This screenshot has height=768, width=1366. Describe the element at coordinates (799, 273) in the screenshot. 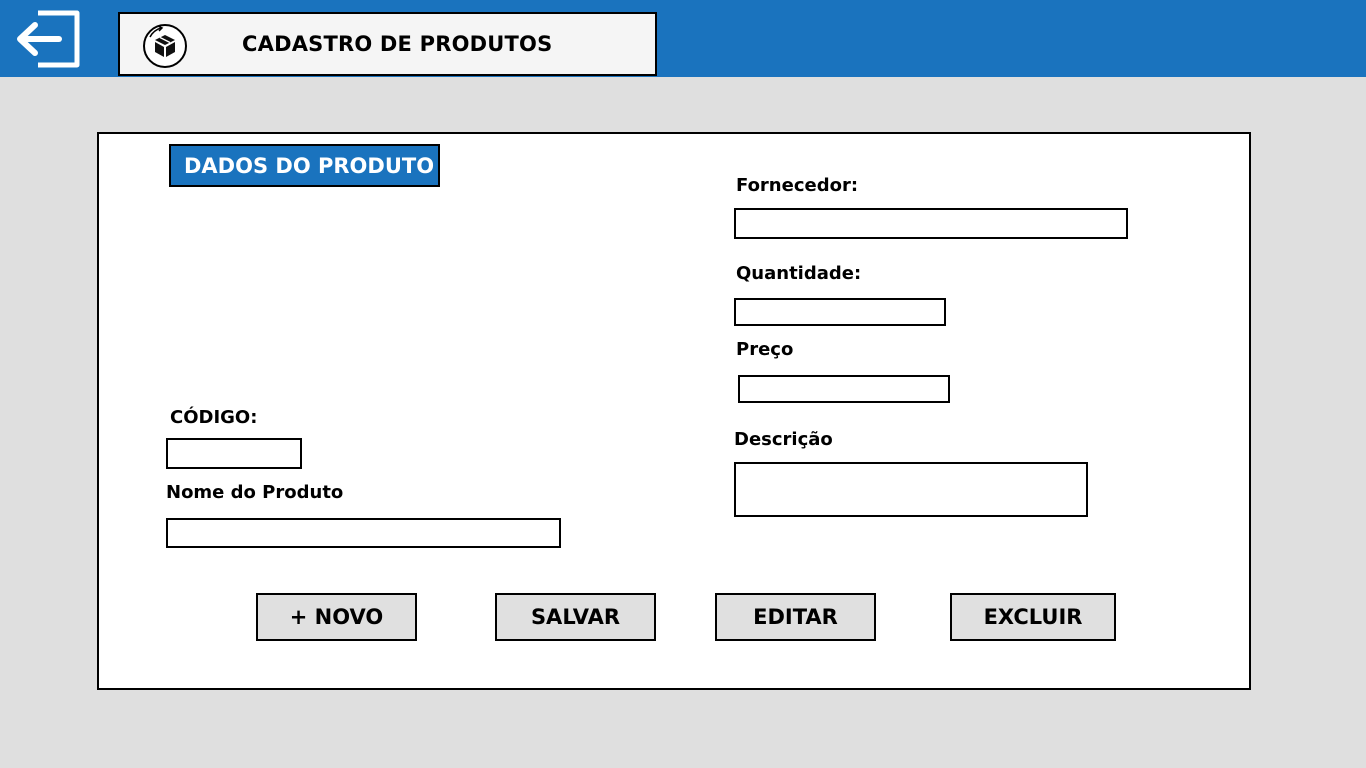

I see `quantidade-label: Quantidade:` at that location.